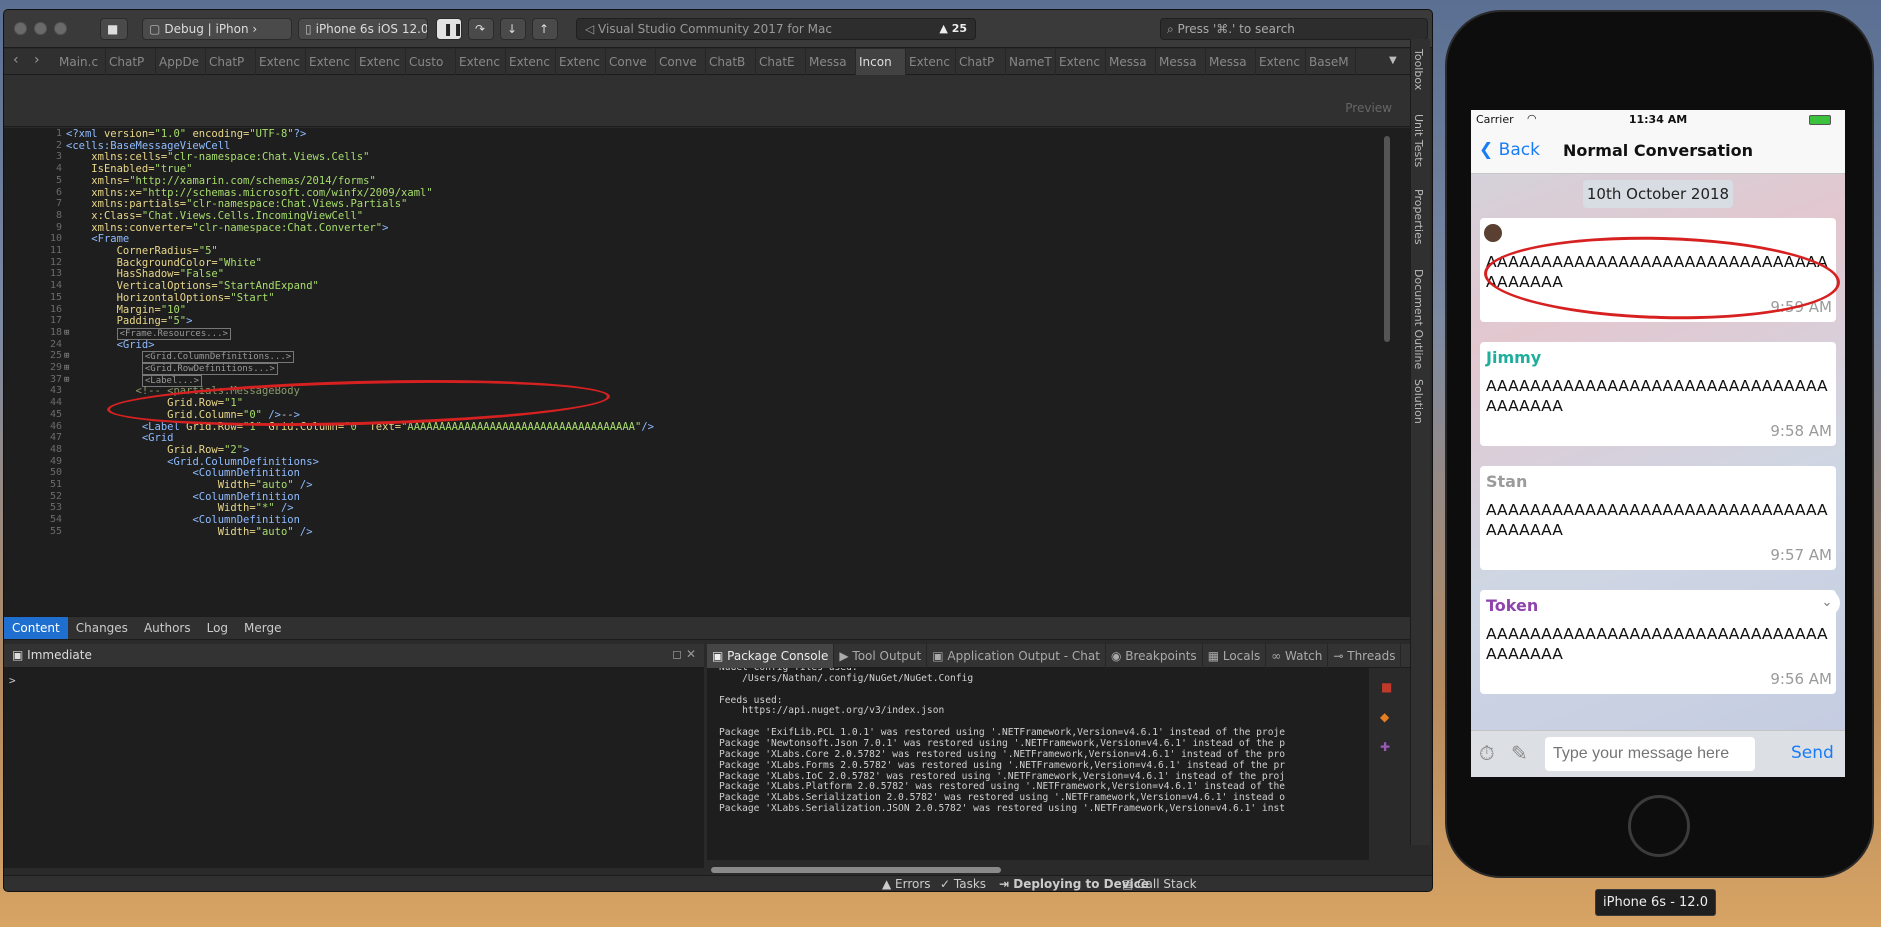 This screenshot has height=927, width=1881. Describe the element at coordinates (1294, 29) in the screenshot. I see `search-input: ⌕ Press '⌘.' to search` at that location.